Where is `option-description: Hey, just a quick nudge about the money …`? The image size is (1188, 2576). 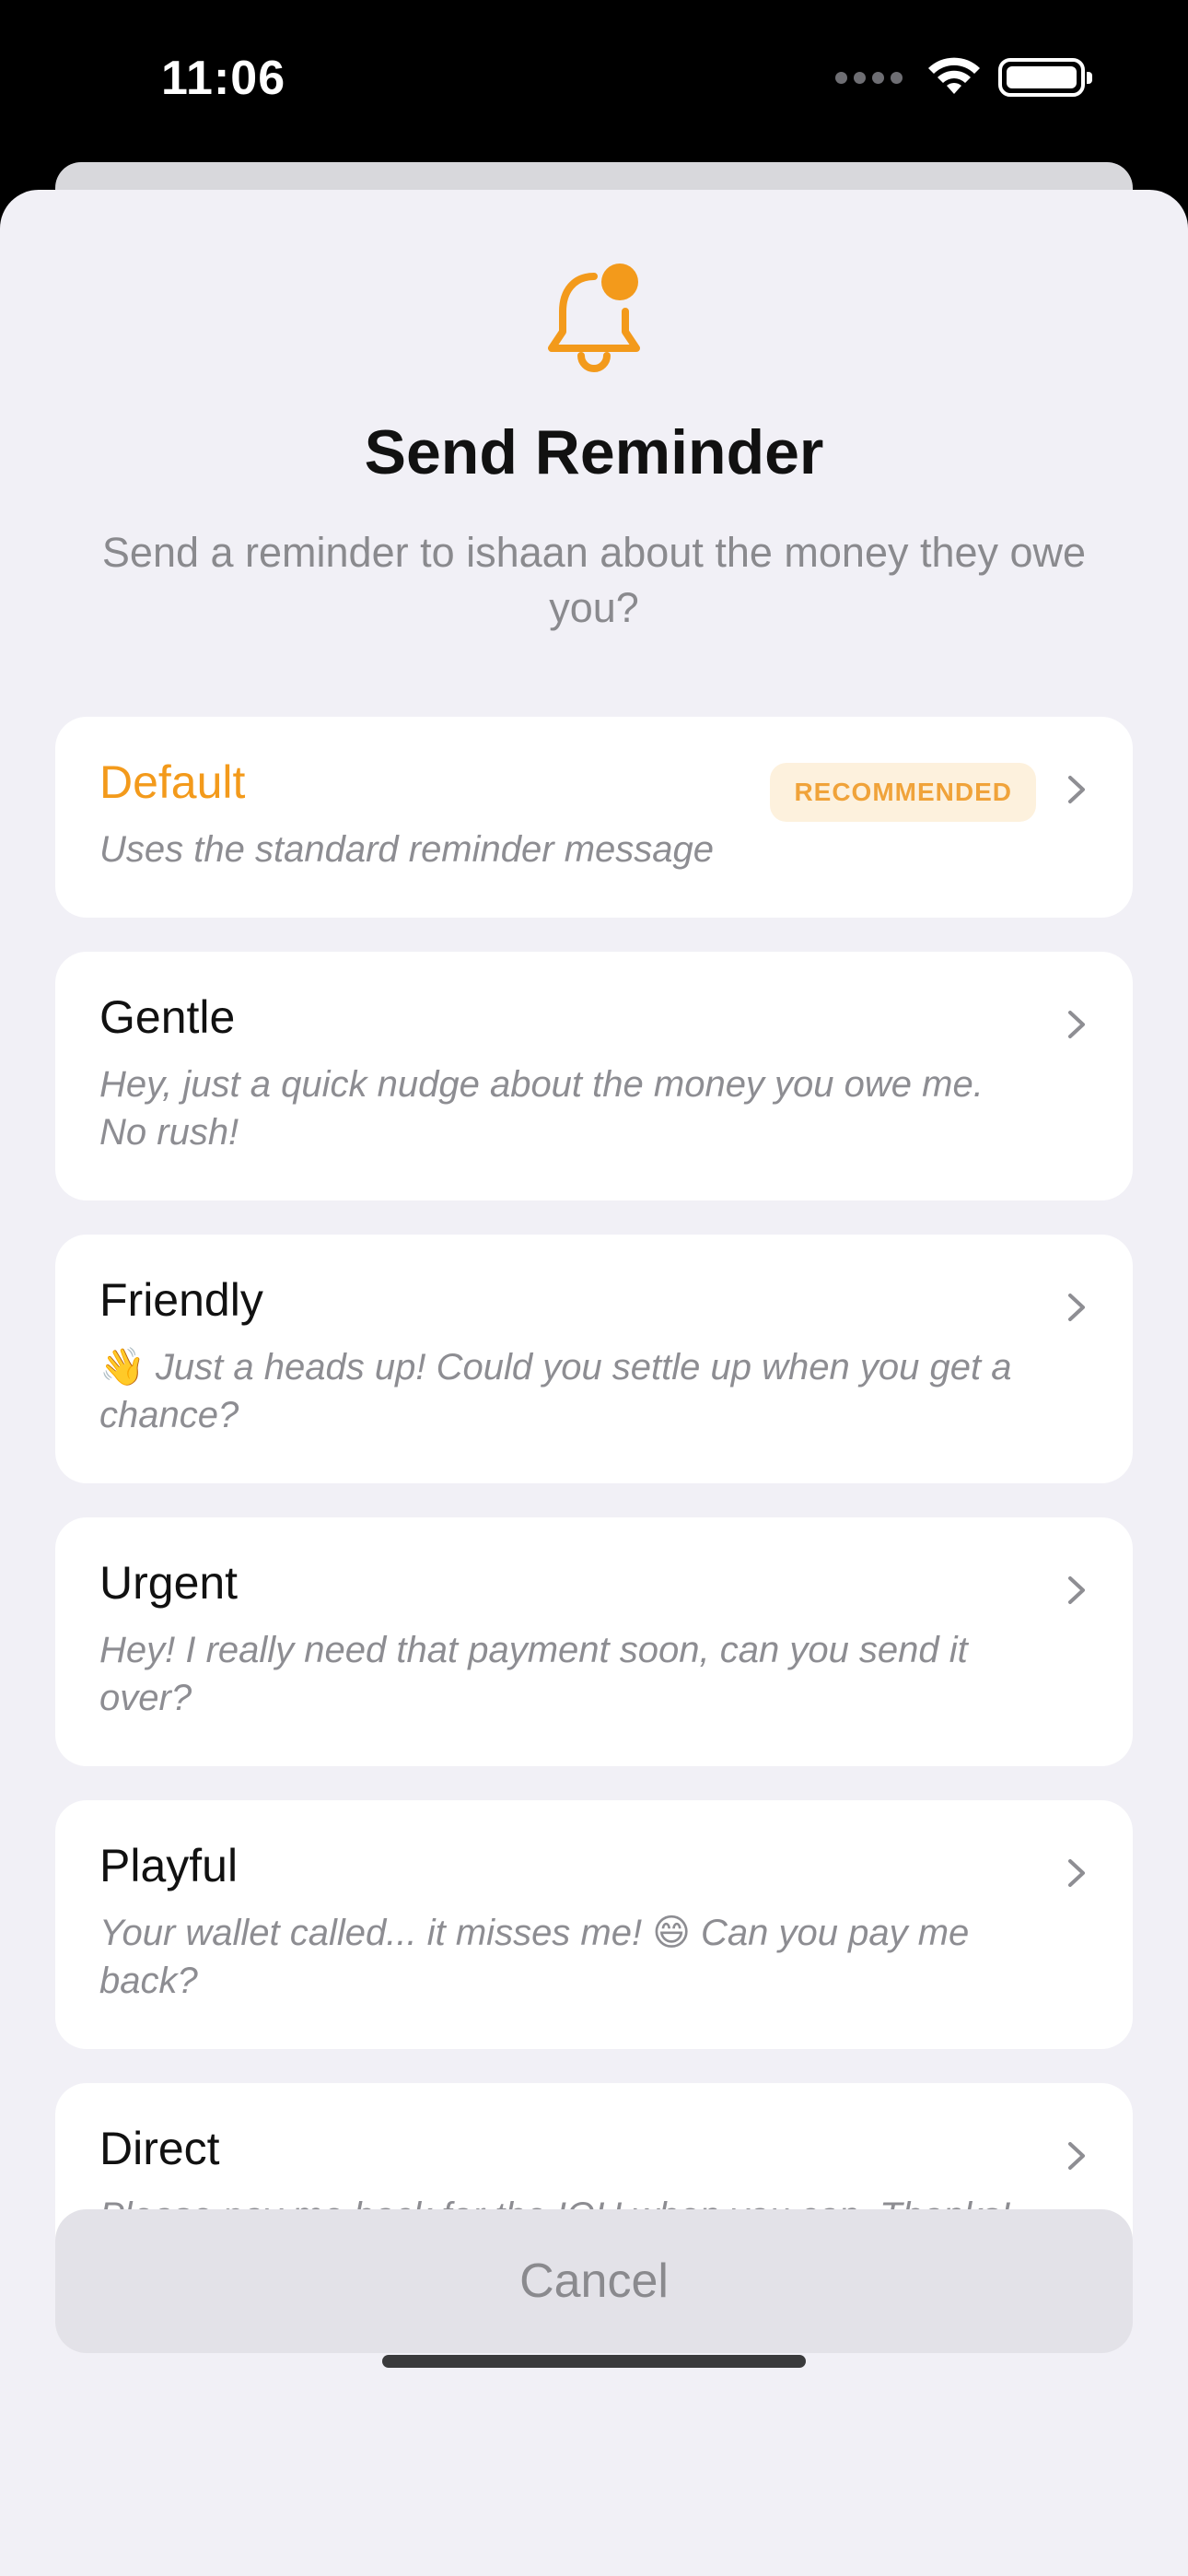 option-description: Hey, just a quick nudge about the money … is located at coordinates (541, 1108).